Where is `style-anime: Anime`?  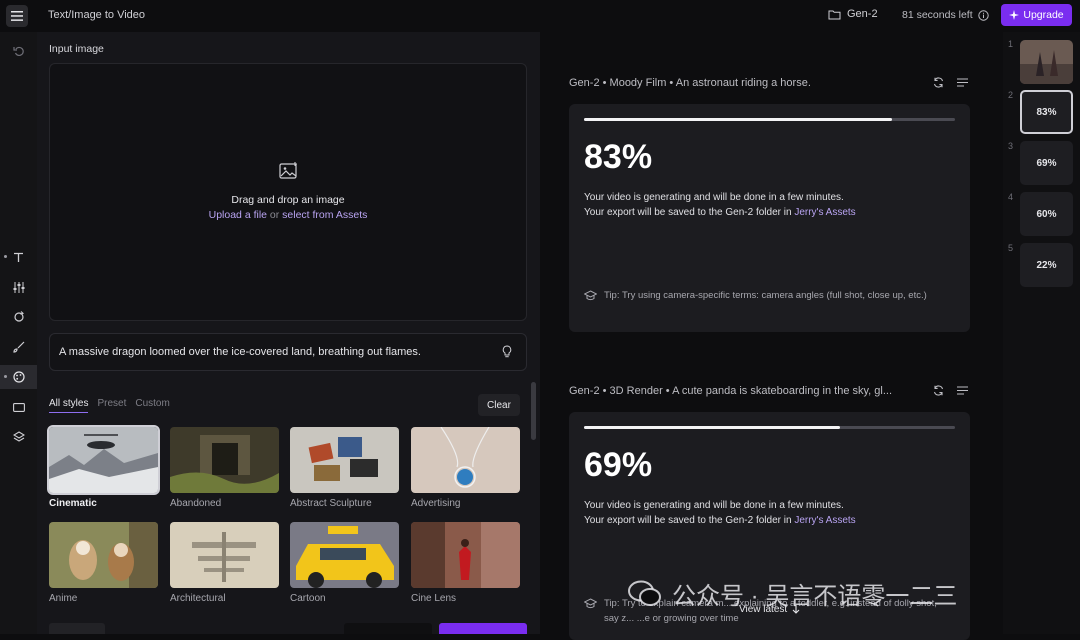 style-anime: Anime is located at coordinates (103, 563).